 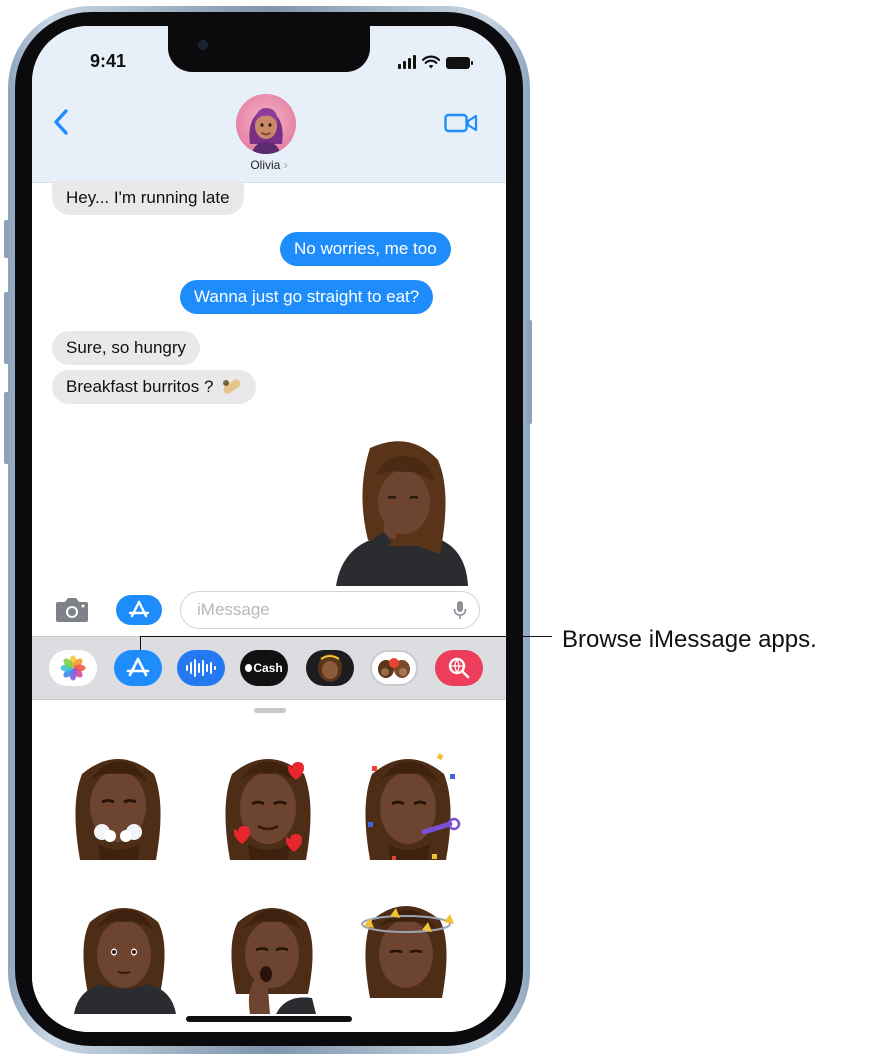 What do you see at coordinates (6, 239) in the screenshot?
I see `action-button` at bounding box center [6, 239].